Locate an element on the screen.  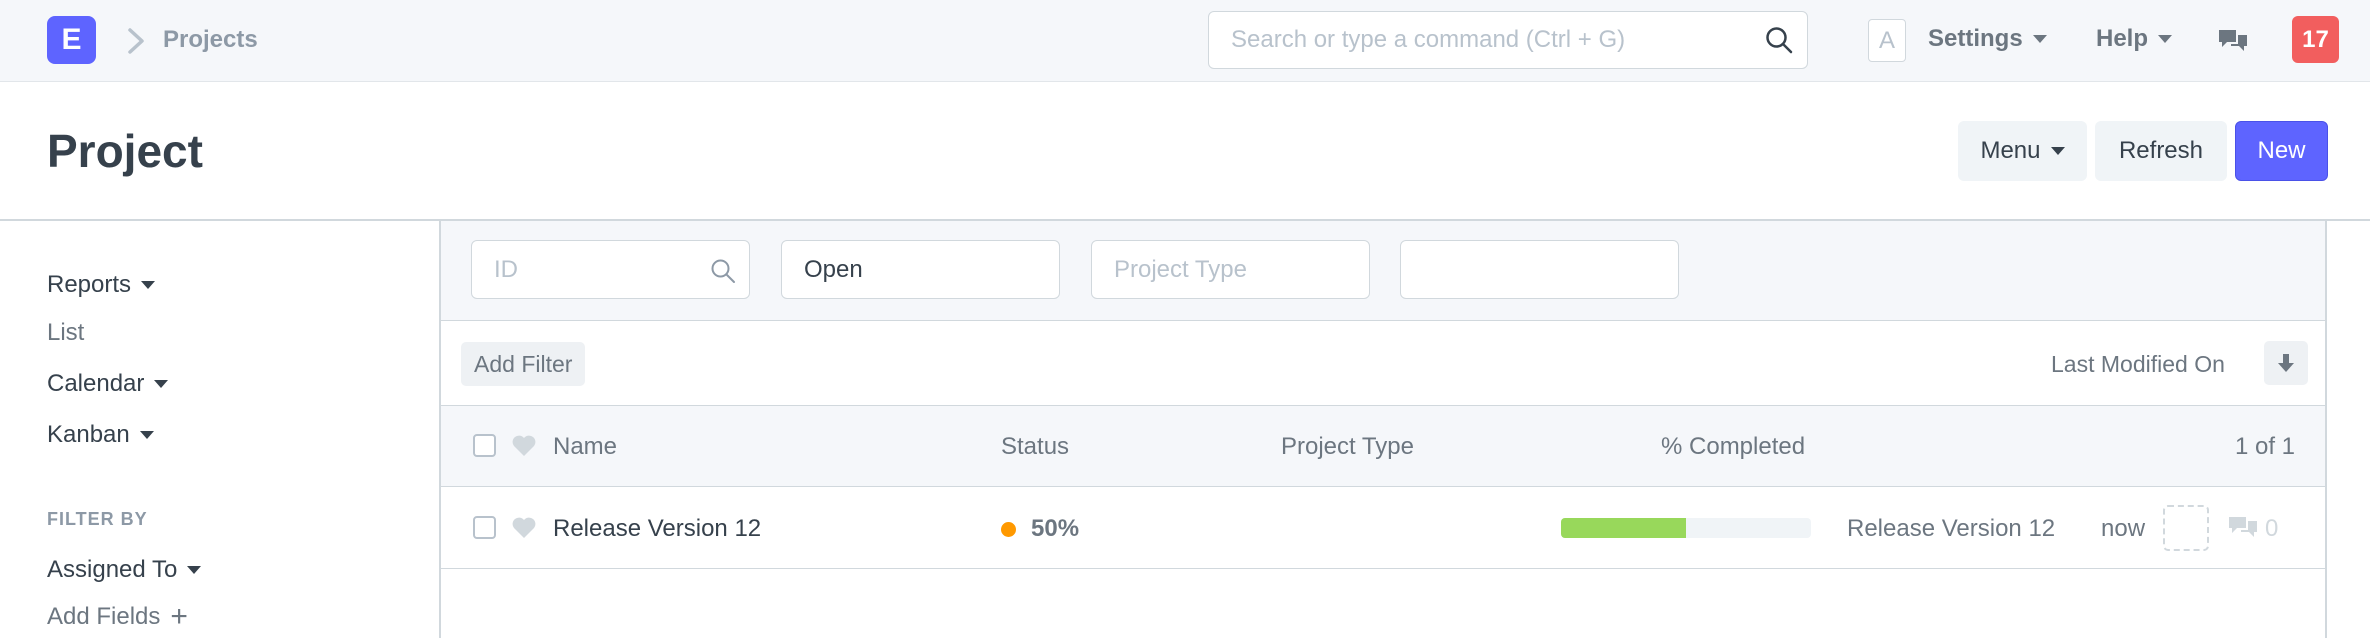
comment-icon is located at coordinates (2243, 527).